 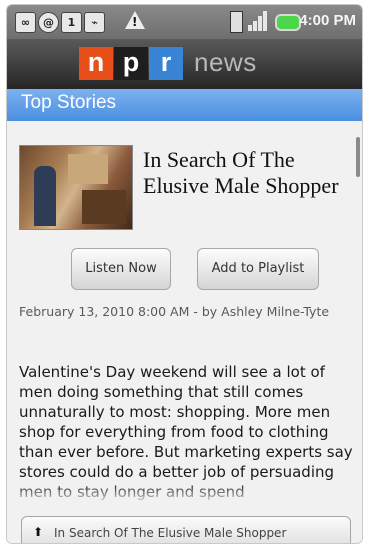 What do you see at coordinates (184, 105) in the screenshot?
I see `section-header: Top Stories` at bounding box center [184, 105].